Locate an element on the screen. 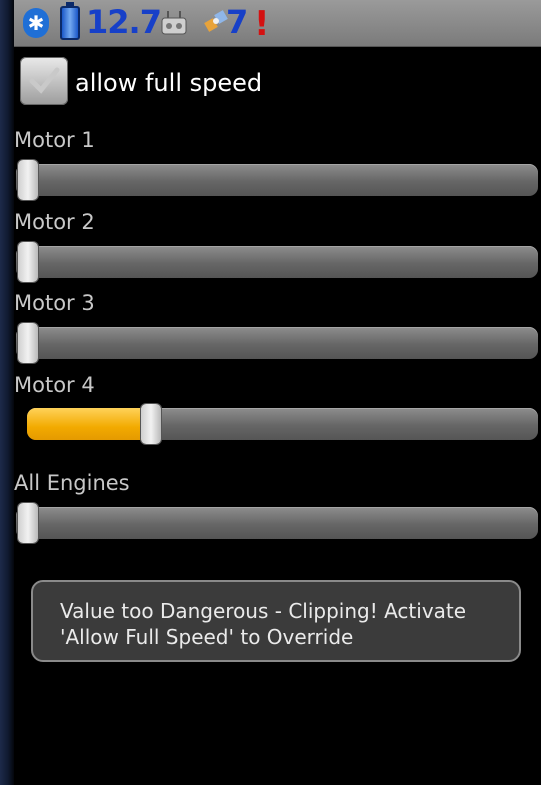 The width and height of the screenshot is (541, 785). satellite-count: 7 is located at coordinates (237, 22).